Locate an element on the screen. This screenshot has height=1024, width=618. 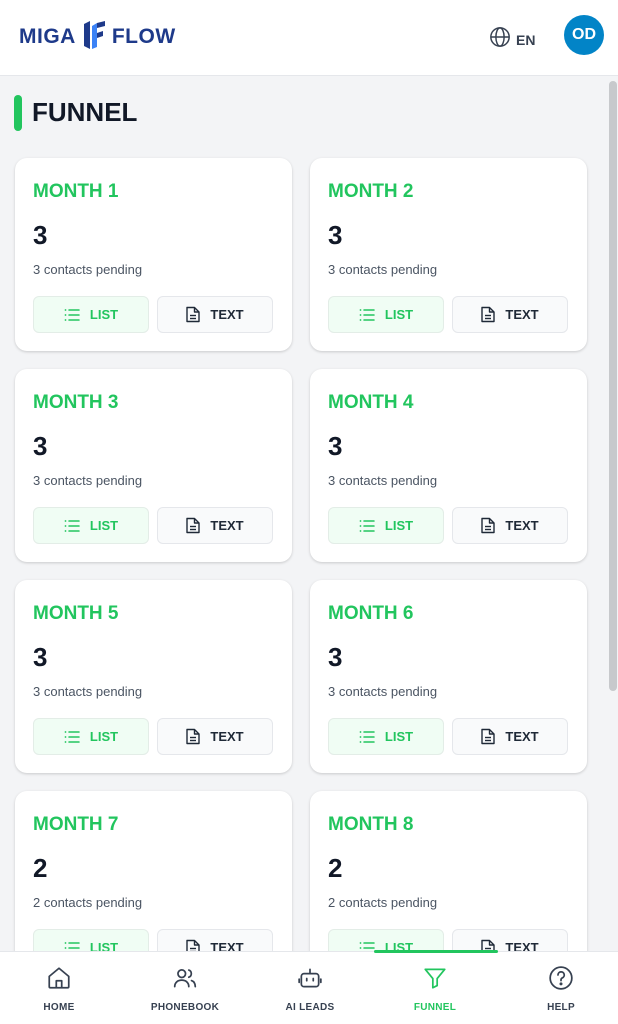
logo-mark-icon is located at coordinates (94, 37).